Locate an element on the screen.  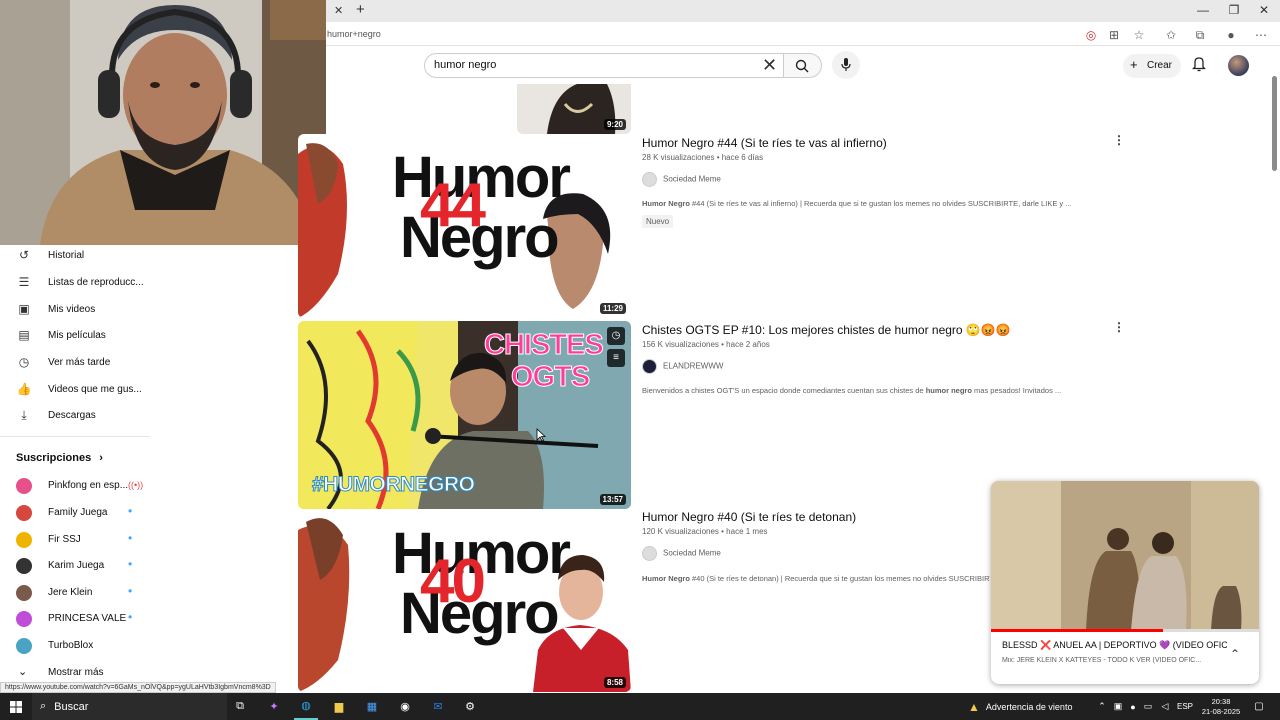
favorites-icon: ✩ is located at coordinates (1171, 35).